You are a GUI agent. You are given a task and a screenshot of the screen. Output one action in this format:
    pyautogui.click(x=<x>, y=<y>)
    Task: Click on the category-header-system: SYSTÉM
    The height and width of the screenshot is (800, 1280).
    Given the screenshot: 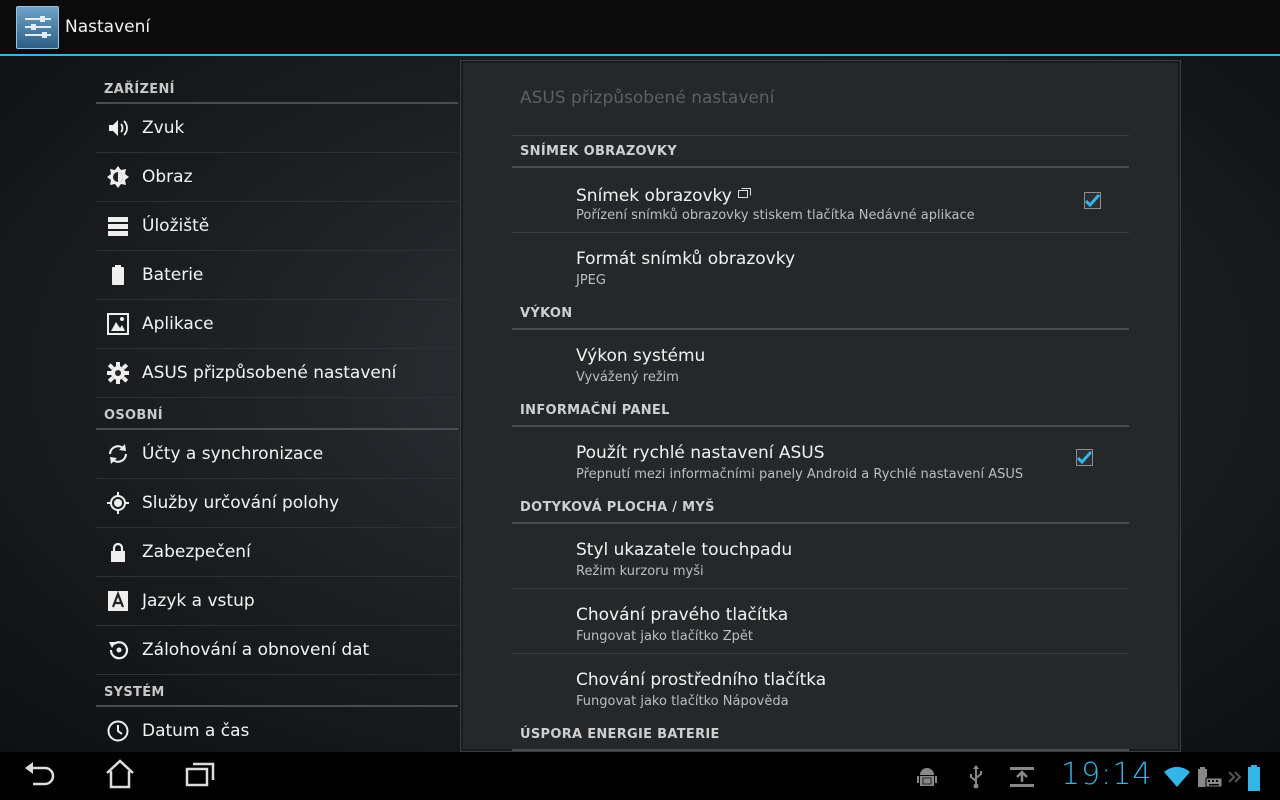 What is the action you would take?
    pyautogui.click(x=277, y=691)
    